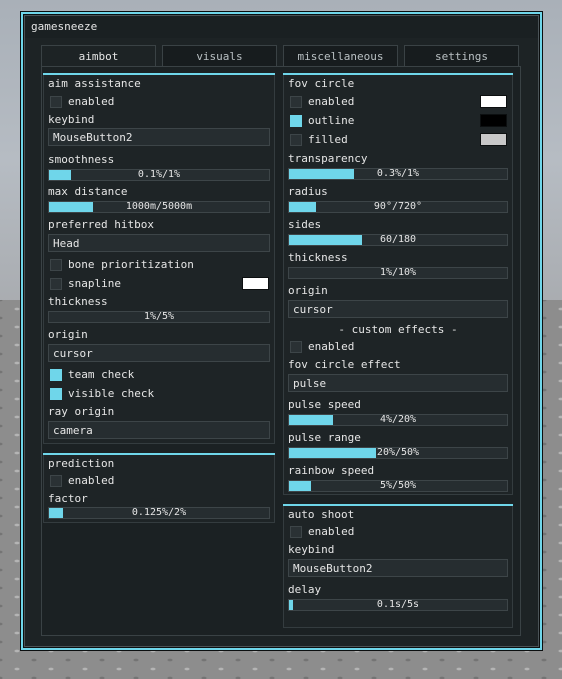 This screenshot has height=679, width=562. I want to click on snapline-color-swatch, so click(255, 283).